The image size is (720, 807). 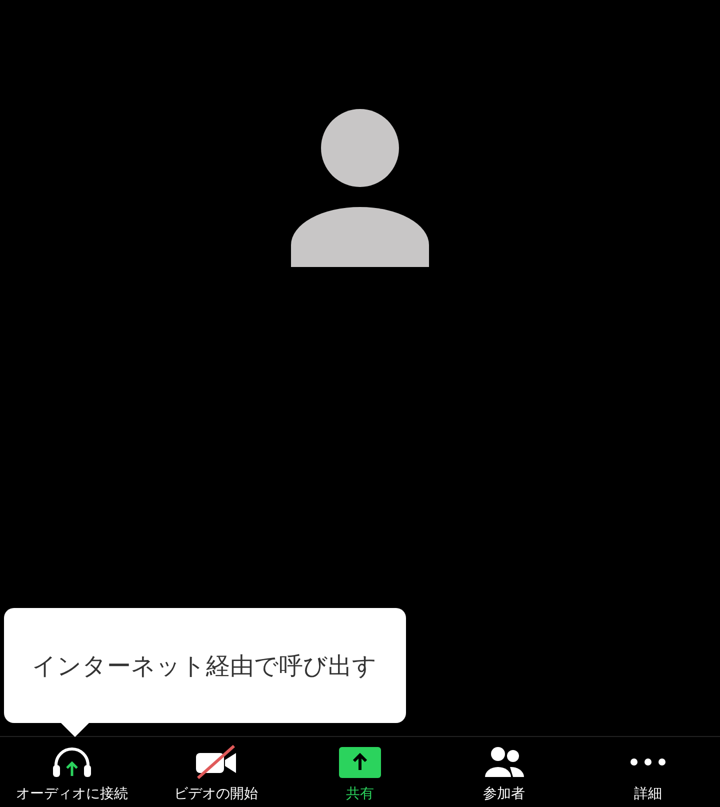 I want to click on share-button: 共有, so click(x=360, y=772).